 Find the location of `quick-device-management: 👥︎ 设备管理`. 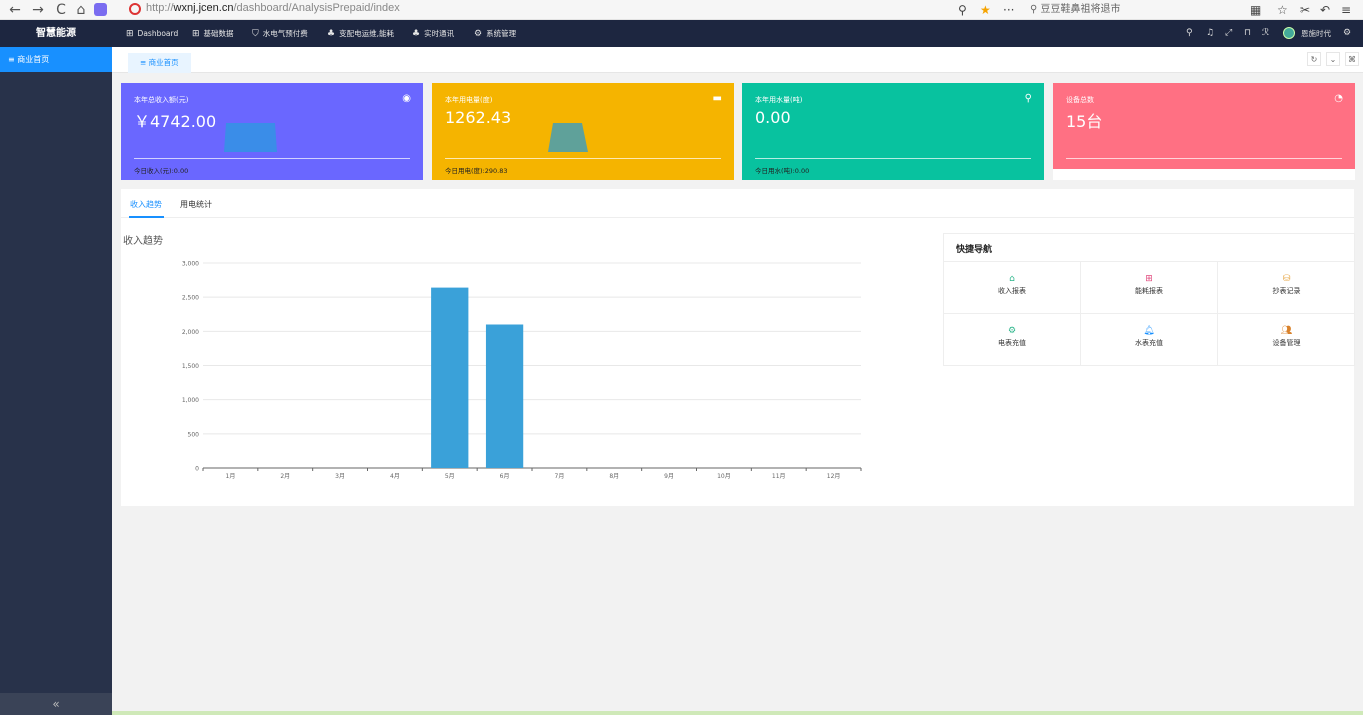

quick-device-management: 👥︎ 设备管理 is located at coordinates (1286, 340).